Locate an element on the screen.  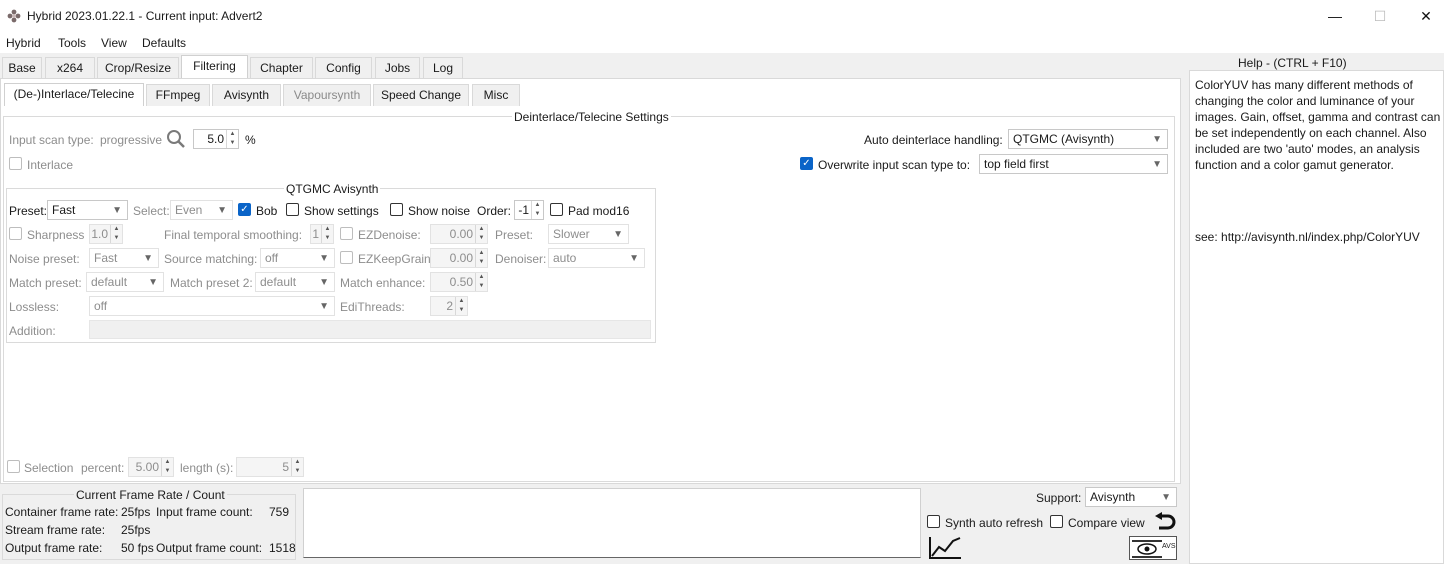
addition-input is located at coordinates (370, 329).